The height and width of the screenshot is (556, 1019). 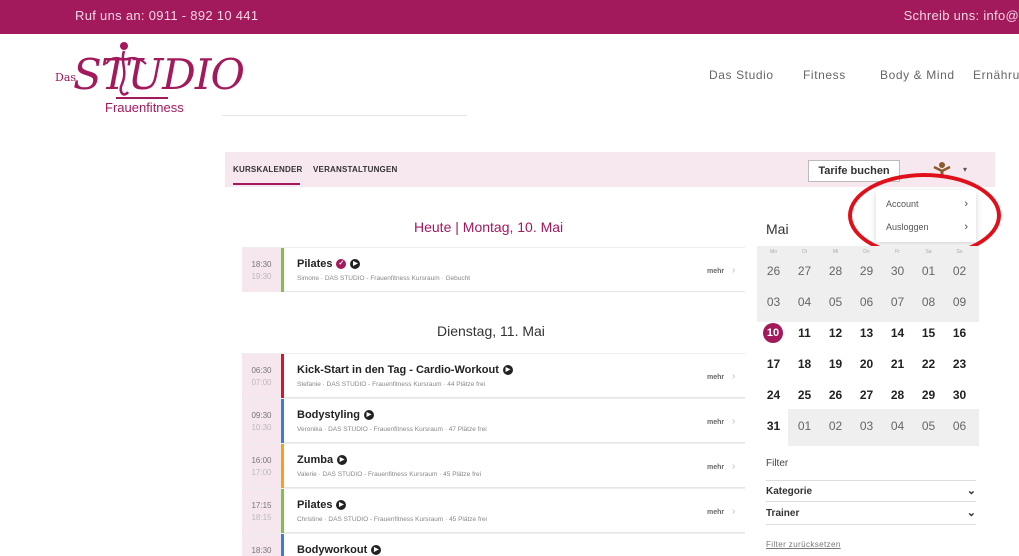 I want to click on menu-item-ausloggen: Ausloggen ›, so click(x=927, y=227).